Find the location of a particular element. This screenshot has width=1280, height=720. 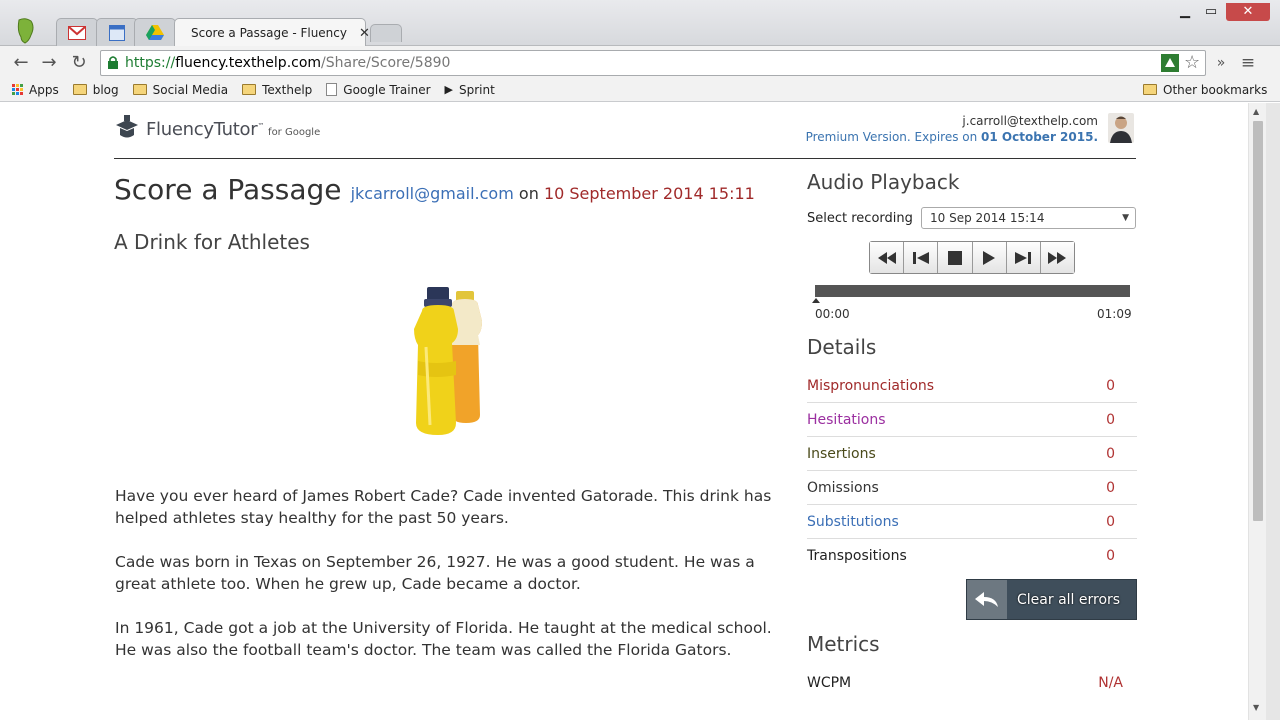

details-heading: Details is located at coordinates (842, 347).